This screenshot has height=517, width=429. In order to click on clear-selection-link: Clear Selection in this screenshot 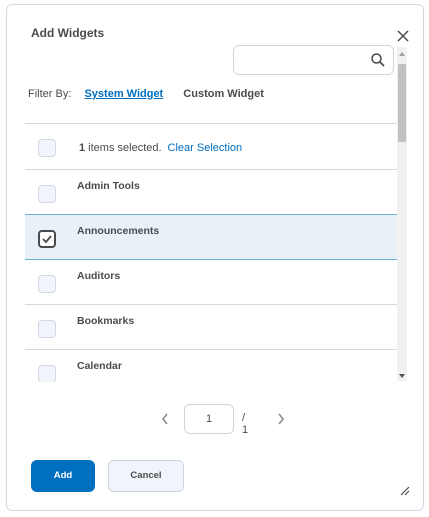, I will do `click(205, 148)`.